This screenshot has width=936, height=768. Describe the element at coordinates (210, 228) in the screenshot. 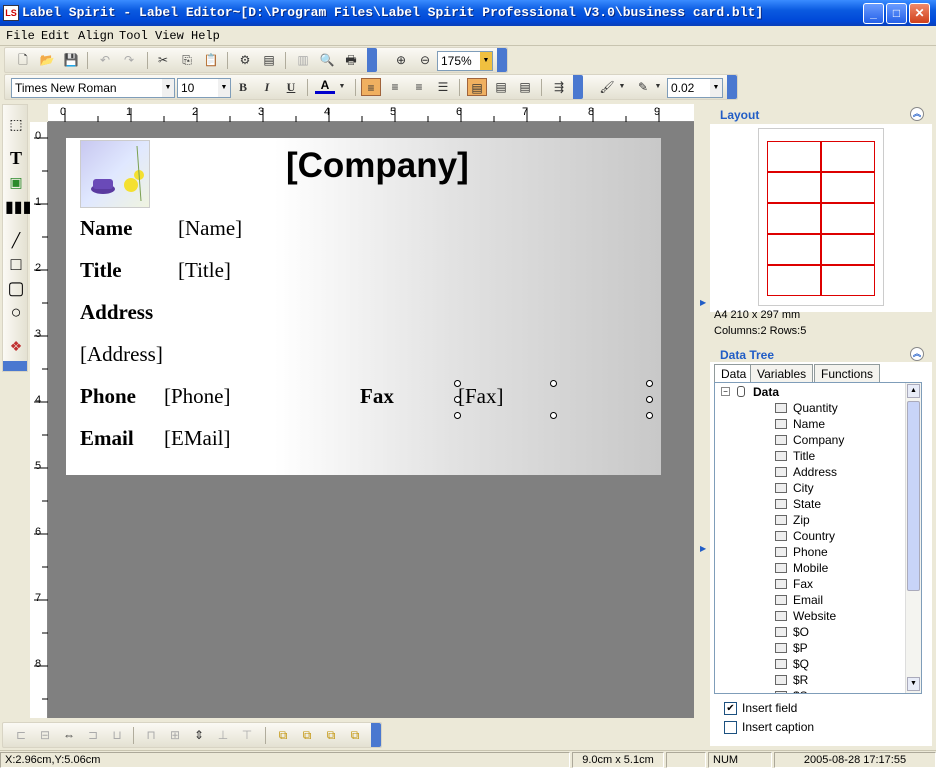

I see `name-field: [Name]` at that location.